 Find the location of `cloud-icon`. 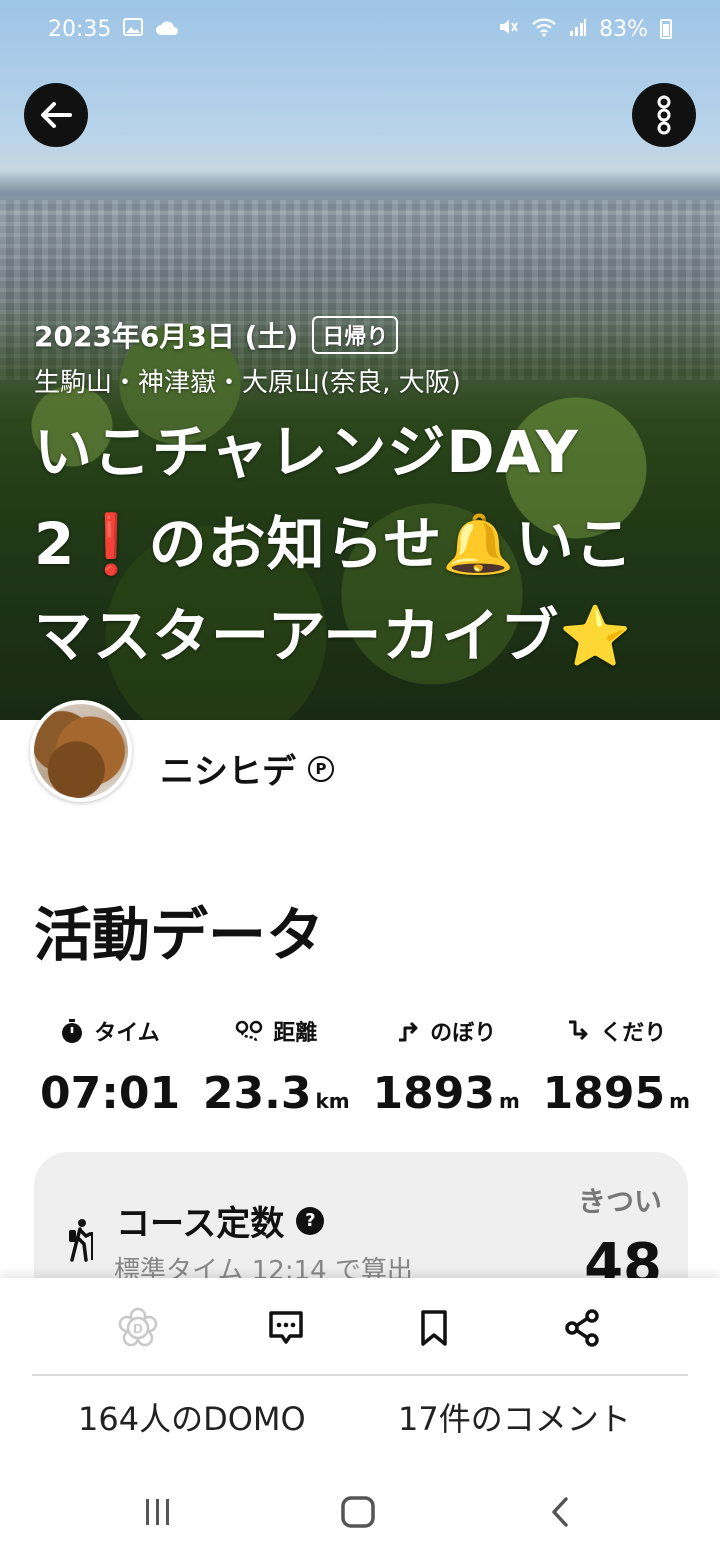

cloud-icon is located at coordinates (167, 29).